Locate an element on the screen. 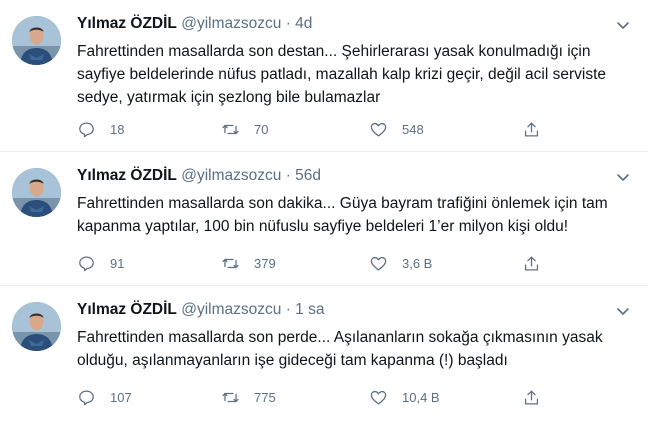 The height and width of the screenshot is (422, 648). like-count: 548 is located at coordinates (413, 129).